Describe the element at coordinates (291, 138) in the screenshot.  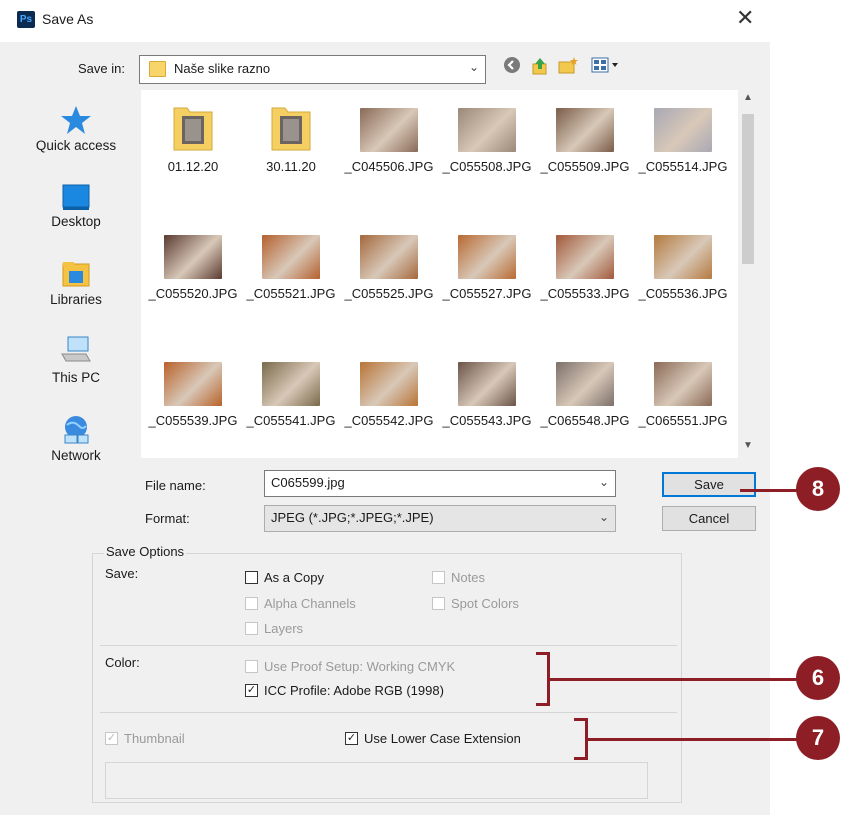
I see `folder-item: 30.11.20` at that location.